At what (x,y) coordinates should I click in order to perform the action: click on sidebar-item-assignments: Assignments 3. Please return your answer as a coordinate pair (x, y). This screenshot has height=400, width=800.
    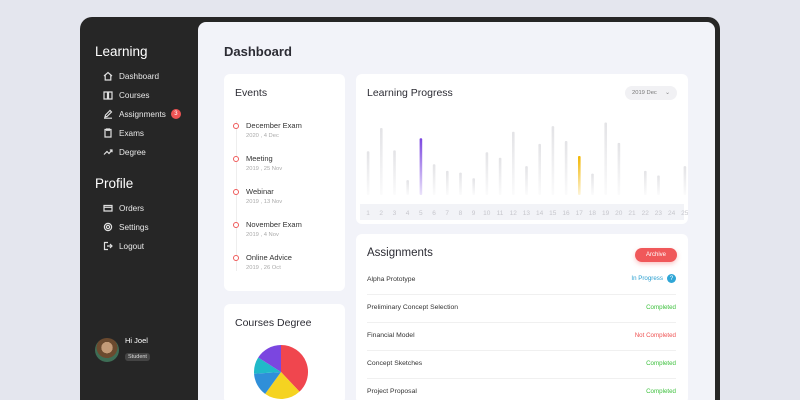
    Looking at the image, I should click on (142, 114).